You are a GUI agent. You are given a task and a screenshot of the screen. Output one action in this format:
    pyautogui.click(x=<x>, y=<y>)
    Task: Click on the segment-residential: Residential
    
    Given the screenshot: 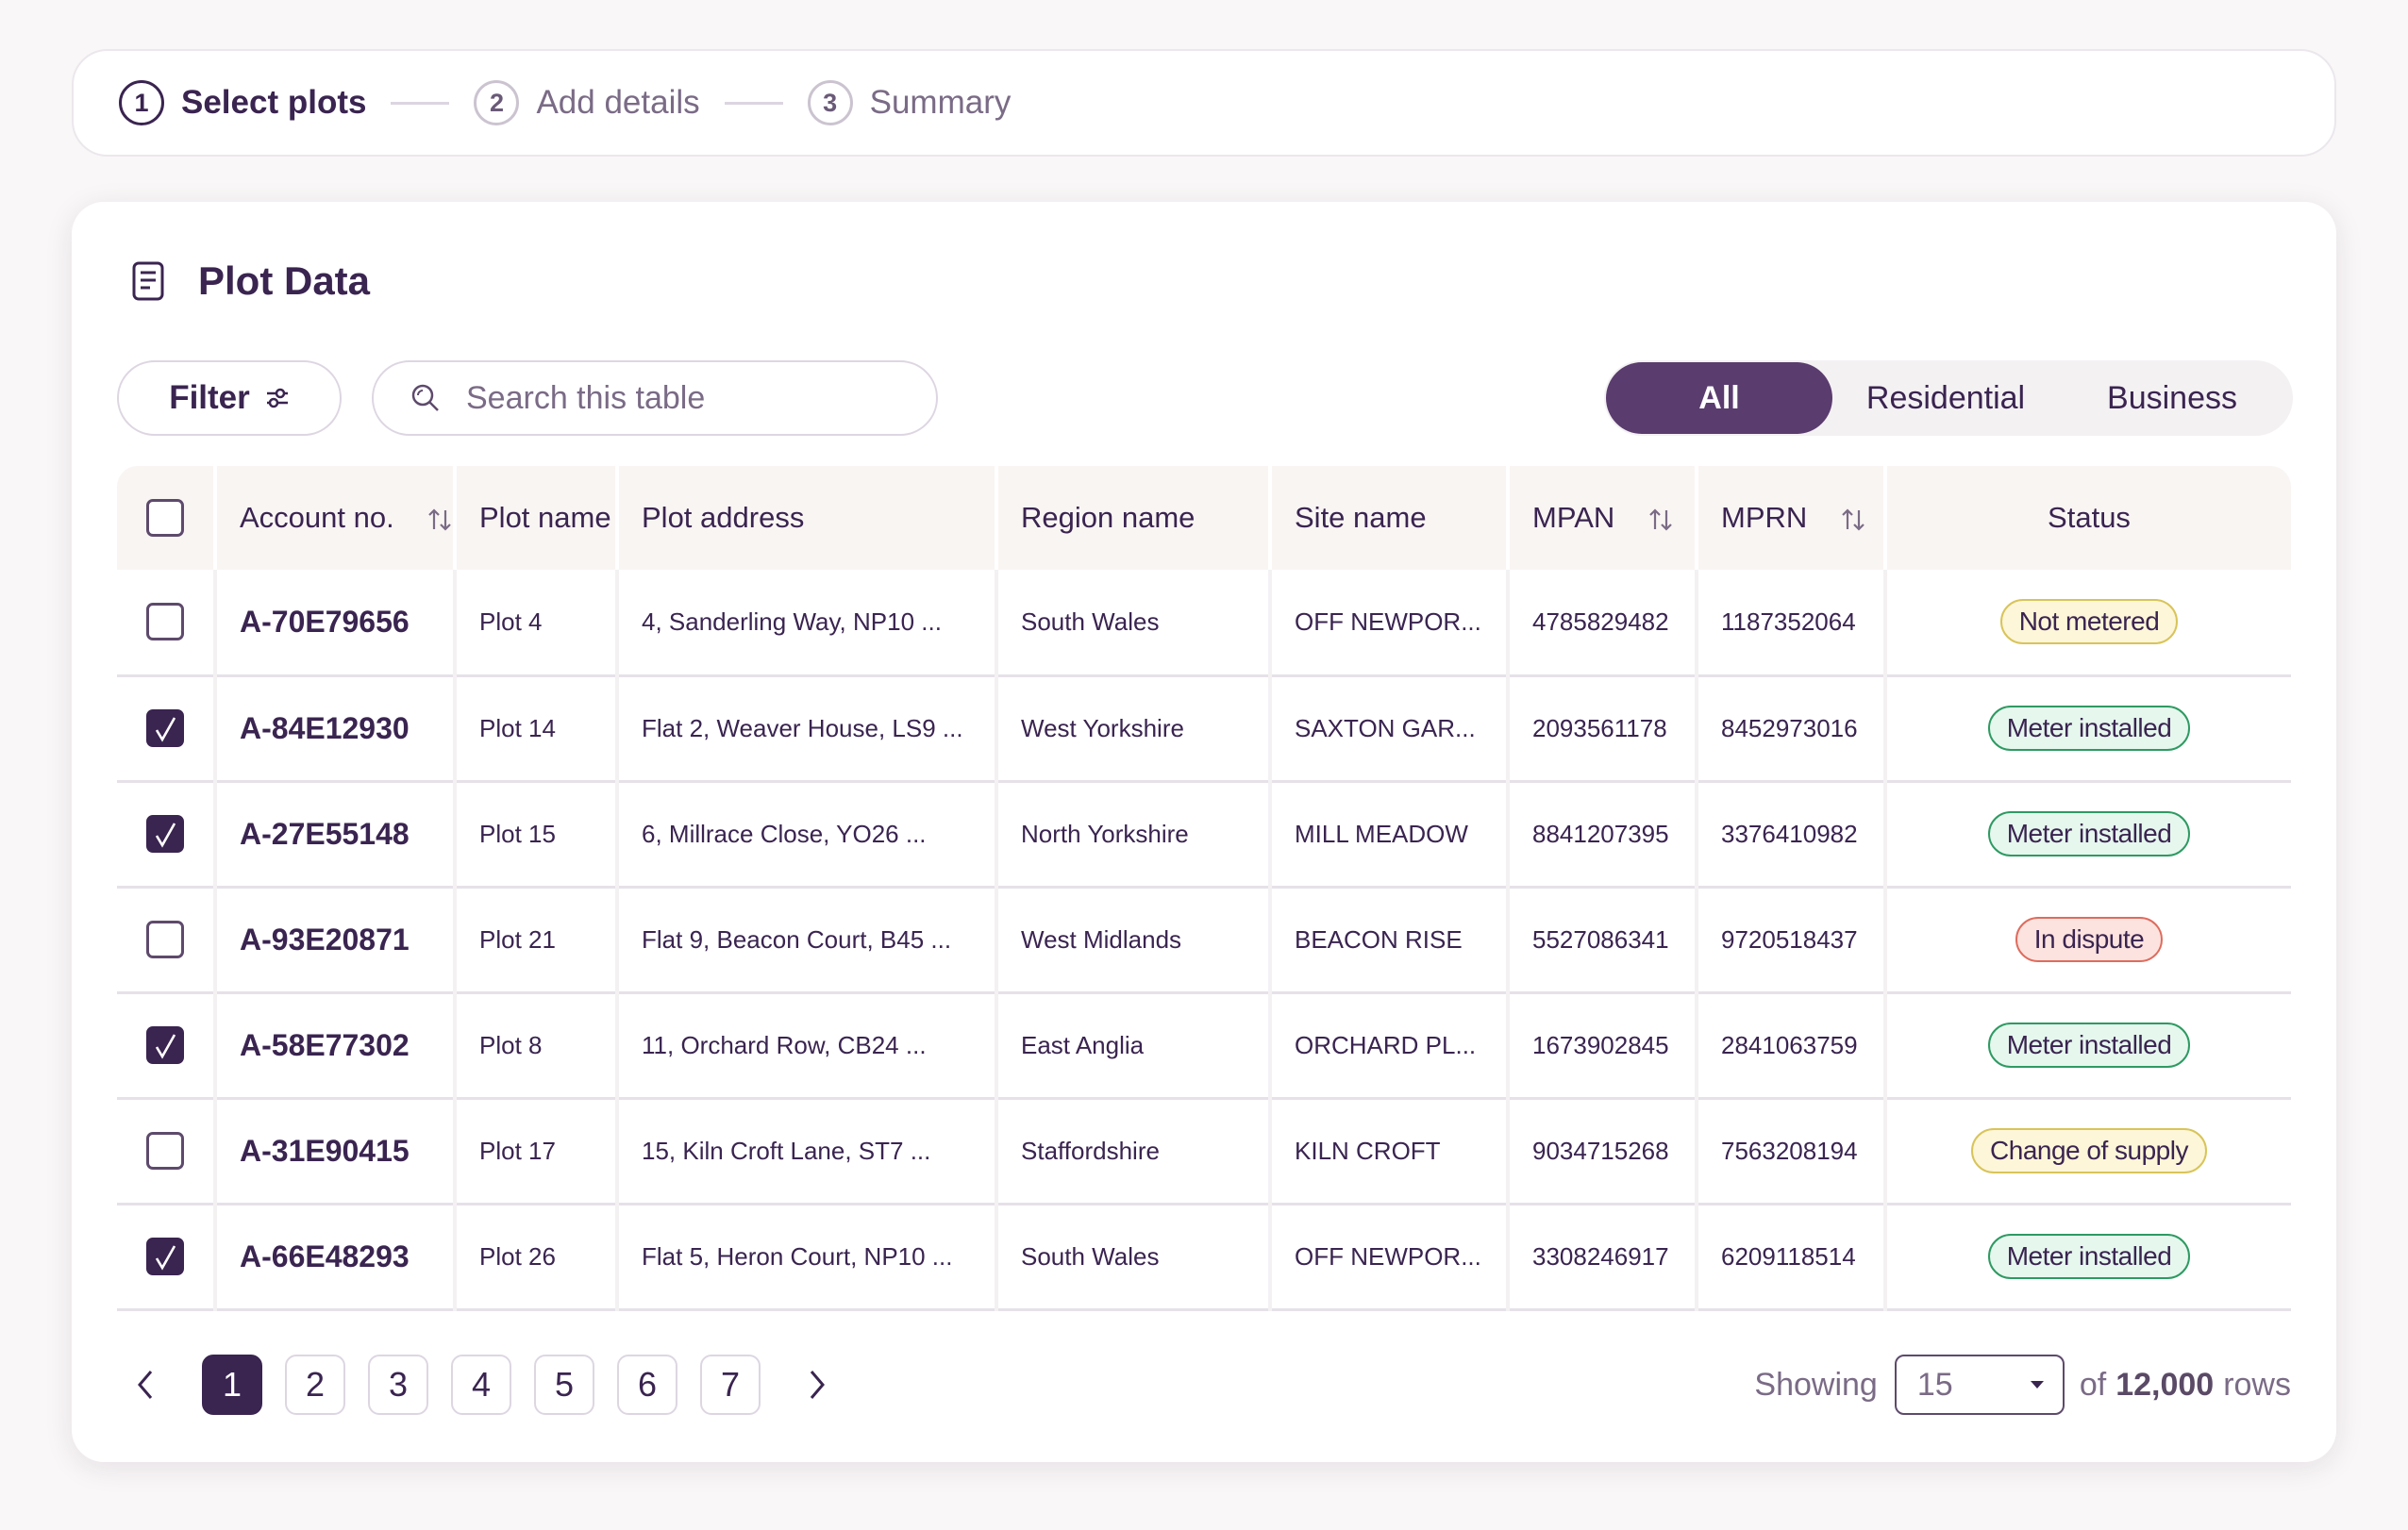 What is the action you would take?
    pyautogui.click(x=1945, y=398)
    